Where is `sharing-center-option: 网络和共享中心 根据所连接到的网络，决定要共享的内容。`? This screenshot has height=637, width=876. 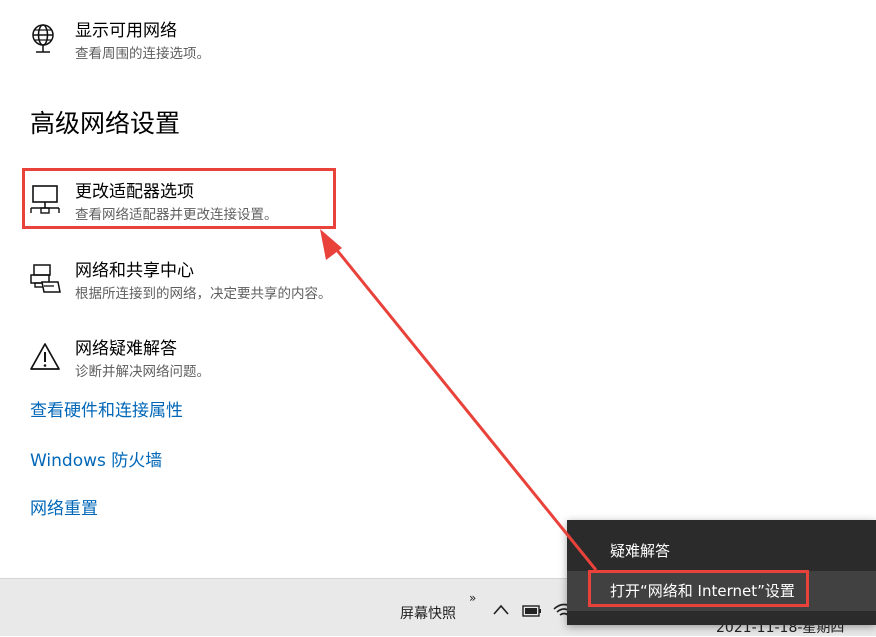
sharing-center-option: 网络和共享中心 根据所连接到的网络，决定要共享的内容。 is located at coordinates (236, 288).